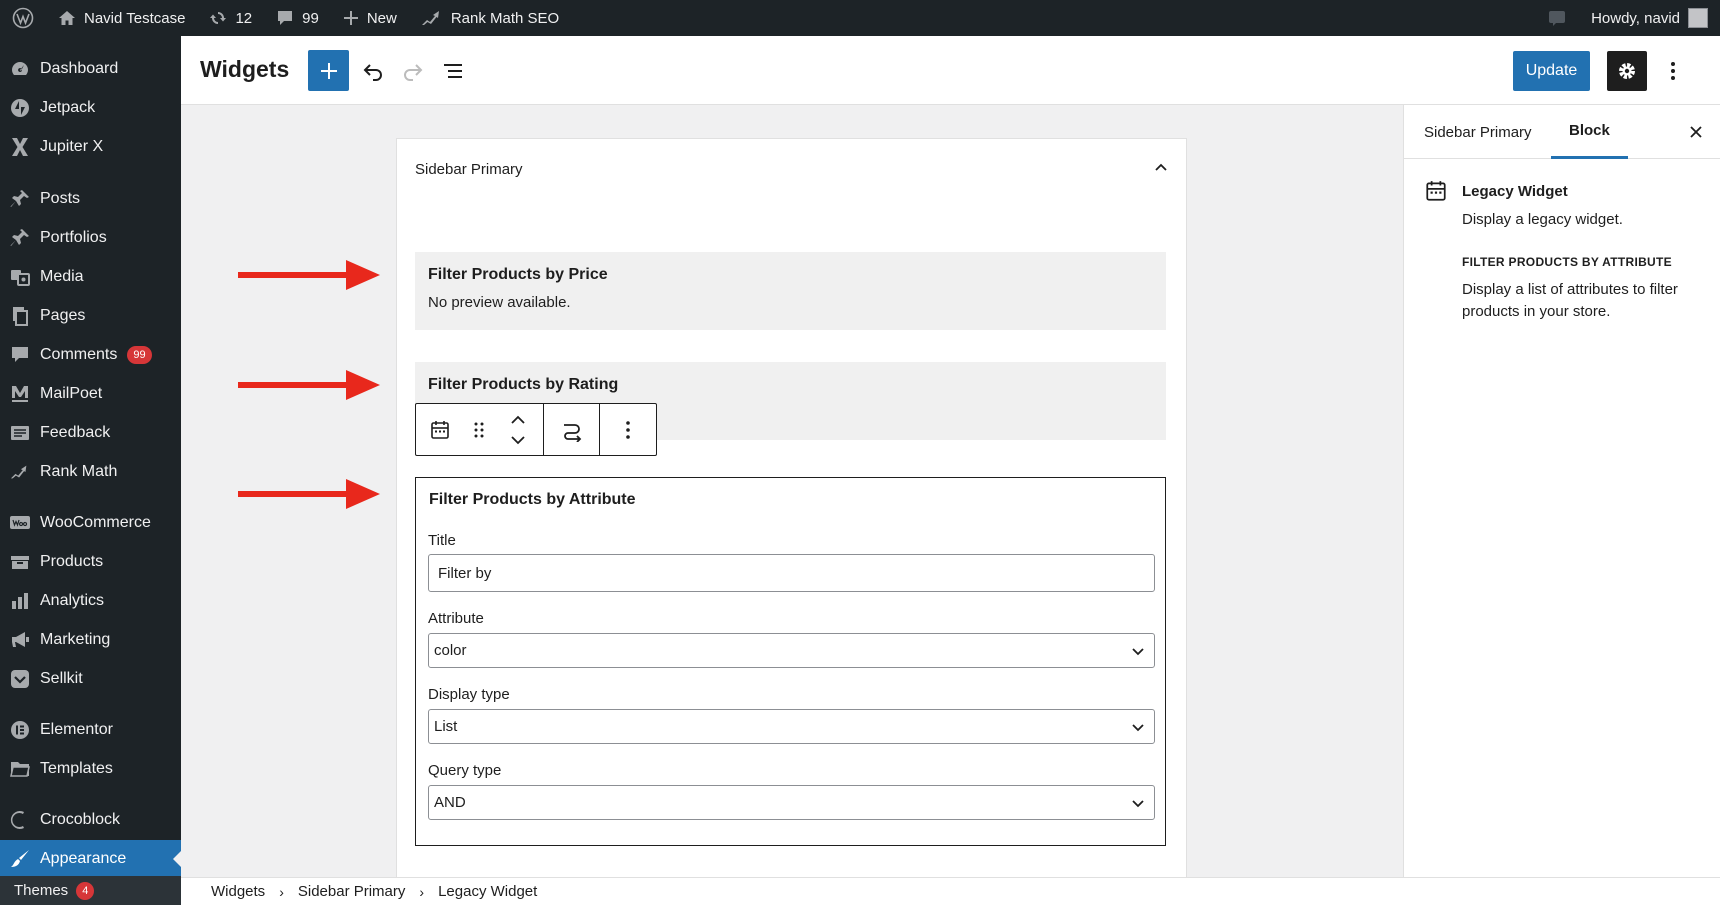 The image size is (1720, 905). Describe the element at coordinates (17, 820) in the screenshot. I see `crocoblock-icon` at that location.